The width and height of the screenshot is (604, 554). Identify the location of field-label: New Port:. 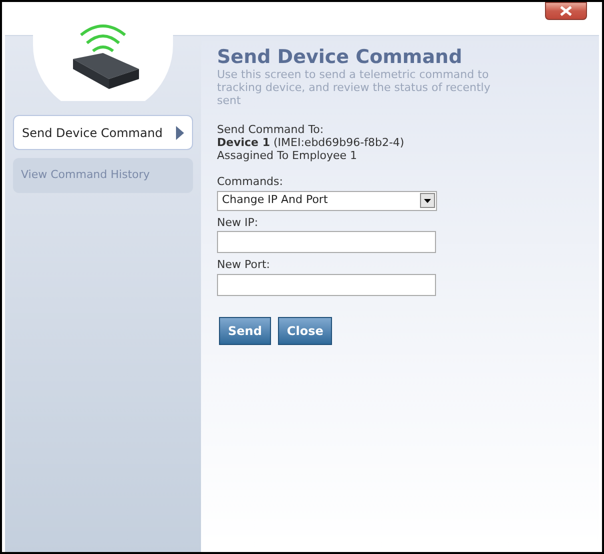
(244, 265).